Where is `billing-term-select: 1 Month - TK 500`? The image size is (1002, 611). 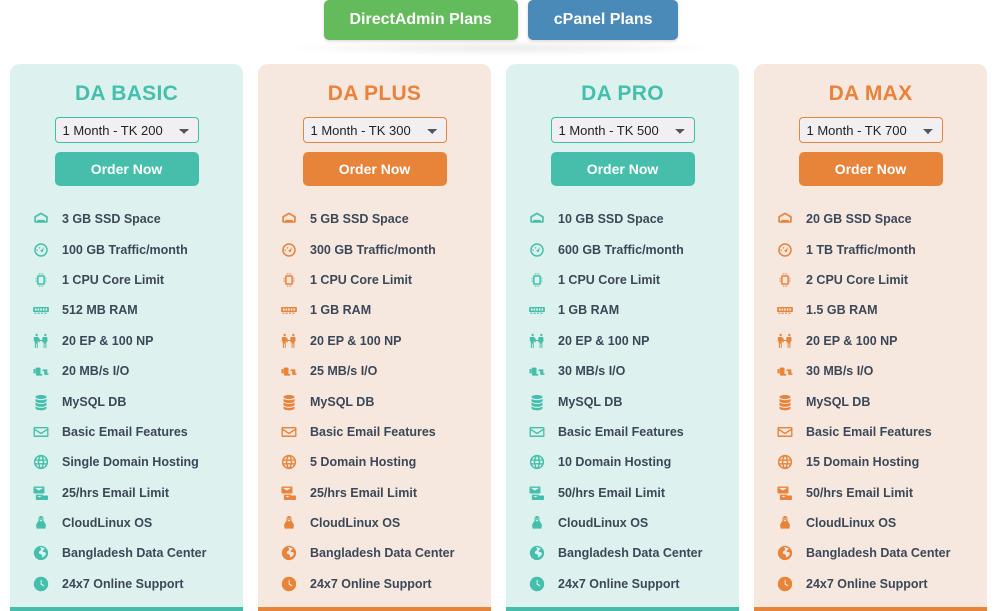
billing-term-select: 1 Month - TK 500 is located at coordinates (622, 130).